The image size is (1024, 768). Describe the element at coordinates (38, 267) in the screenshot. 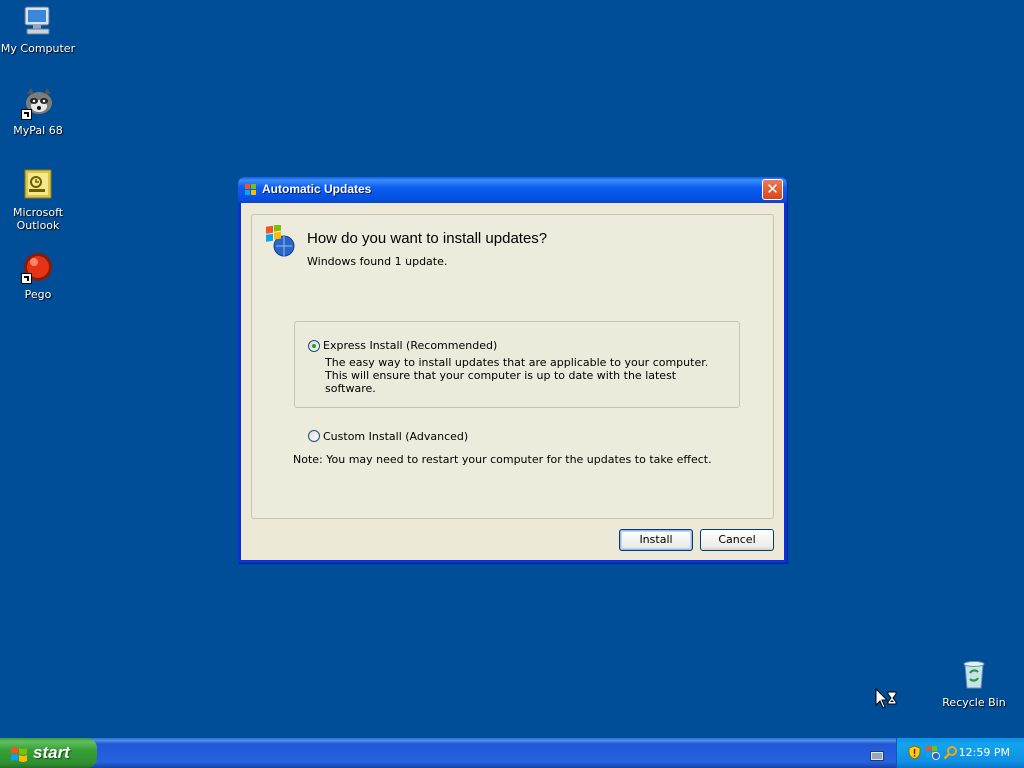

I see `pego-icon` at that location.